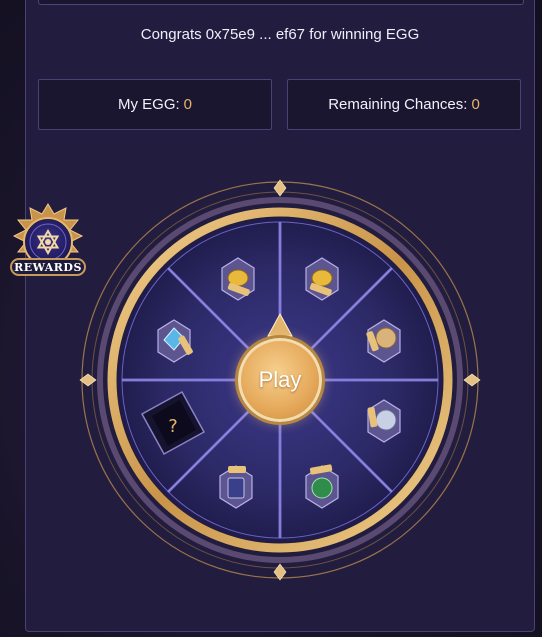 The width and height of the screenshot is (542, 637). Describe the element at coordinates (48, 267) in the screenshot. I see `rewards-label: REWARDS` at that location.